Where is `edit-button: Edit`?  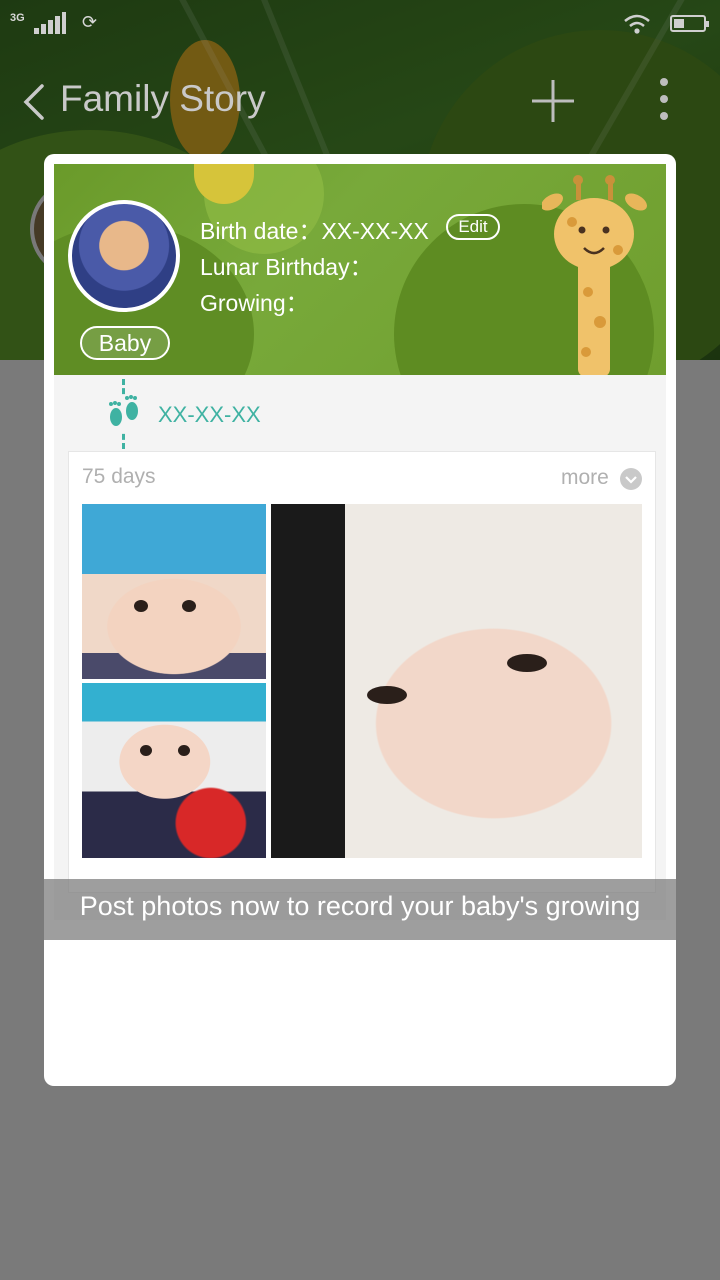
edit-button: Edit is located at coordinates (473, 227).